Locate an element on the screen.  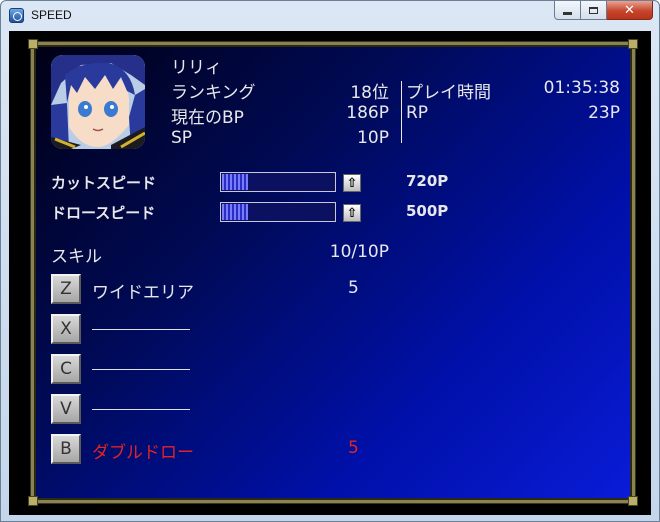
skill-key-z: Z is located at coordinates (66, 289).